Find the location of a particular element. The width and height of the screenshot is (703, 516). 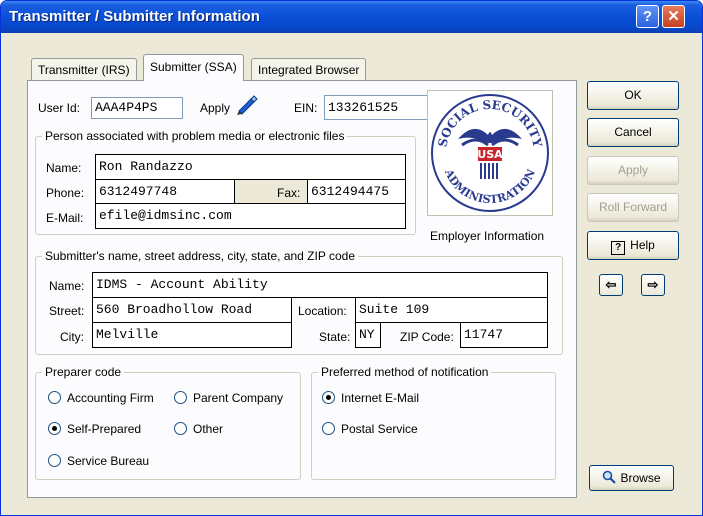

window-title: Transmitter / Submitter Information is located at coordinates (134, 16).